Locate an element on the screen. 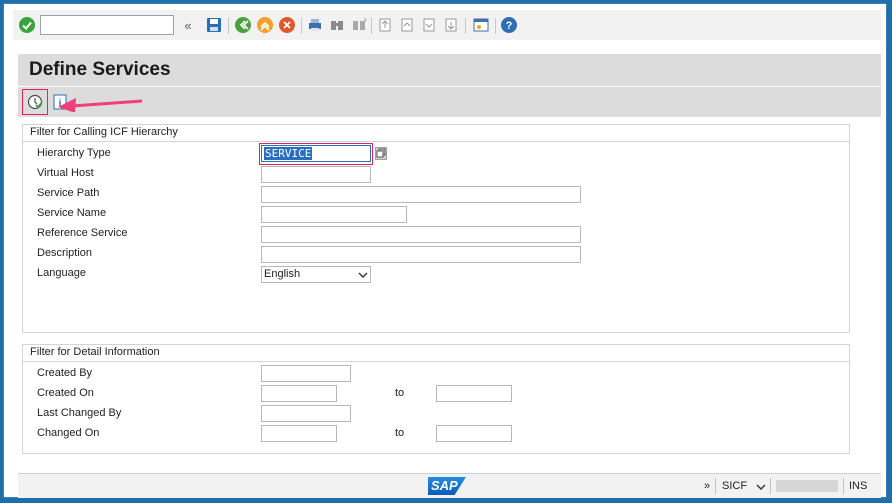 Image resolution: width=892 pixels, height=503 pixels. find-next-icon is located at coordinates (359, 25).